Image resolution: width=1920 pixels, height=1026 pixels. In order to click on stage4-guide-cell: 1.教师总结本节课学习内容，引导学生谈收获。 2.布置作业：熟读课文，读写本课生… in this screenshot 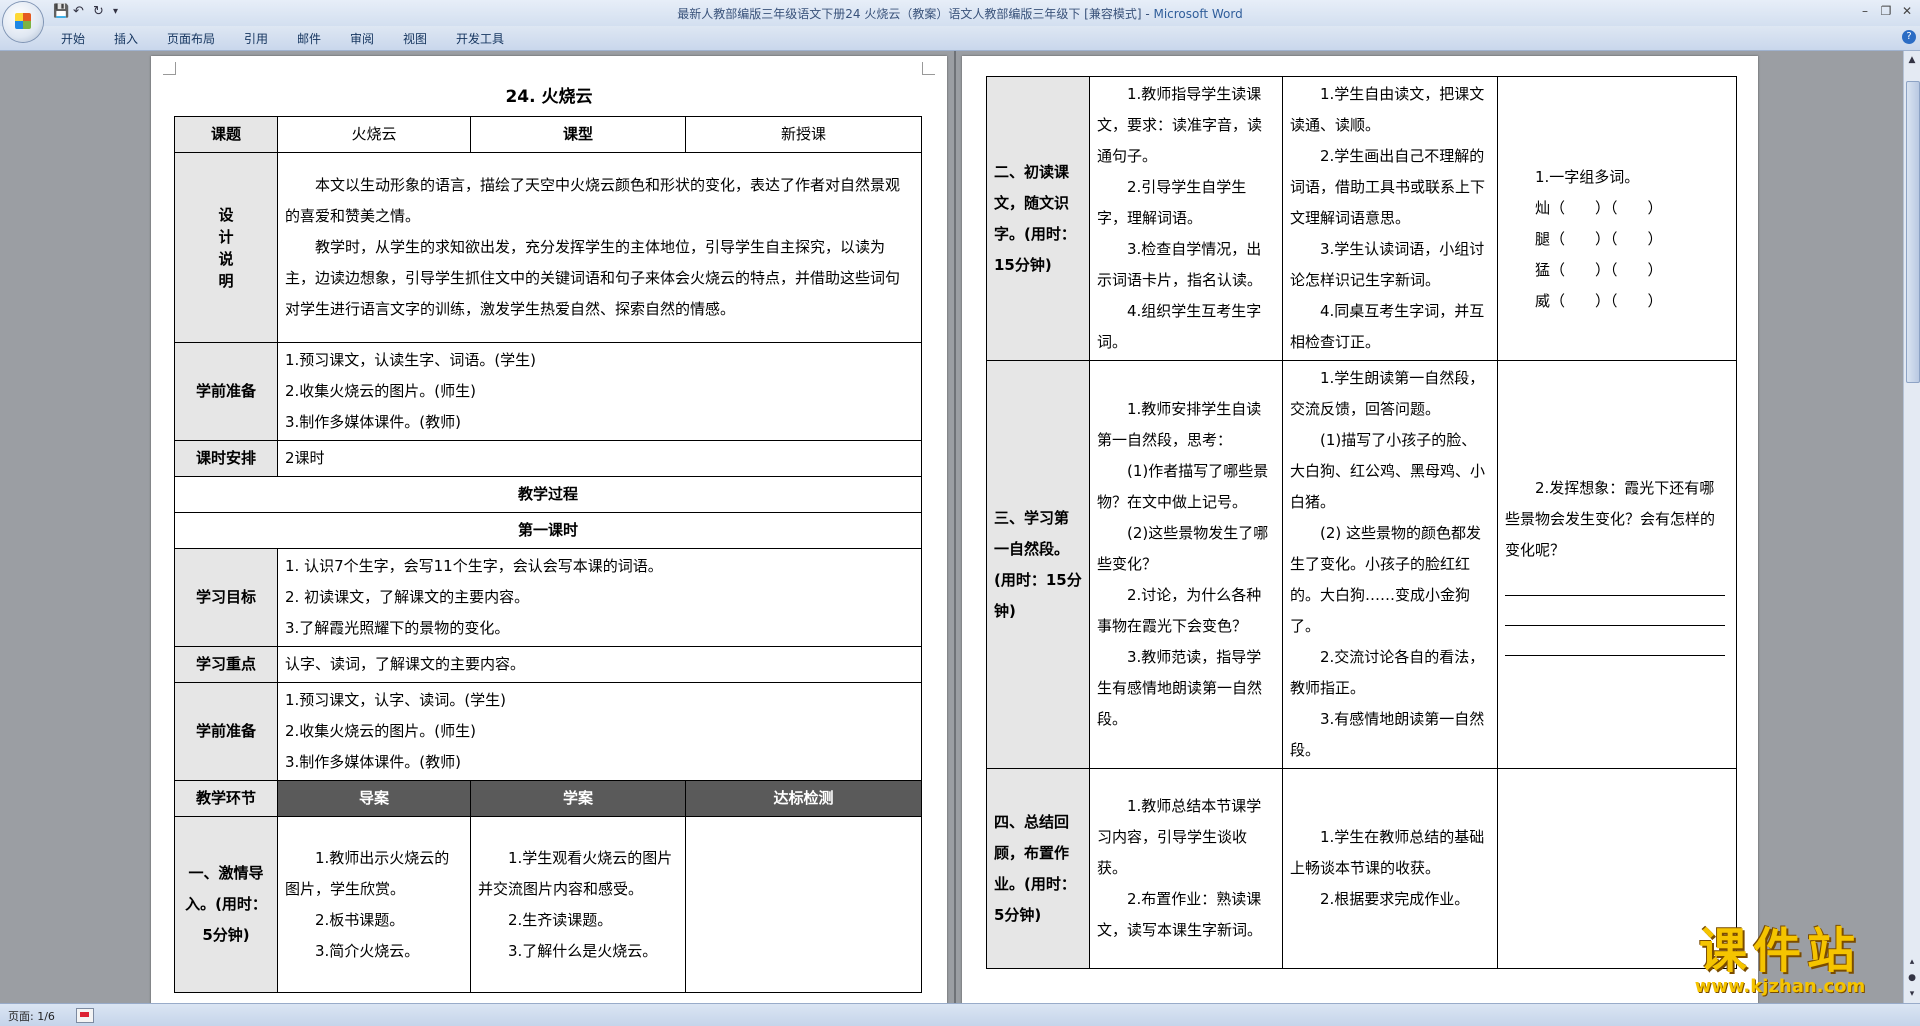, I will do `click(1186, 868)`.